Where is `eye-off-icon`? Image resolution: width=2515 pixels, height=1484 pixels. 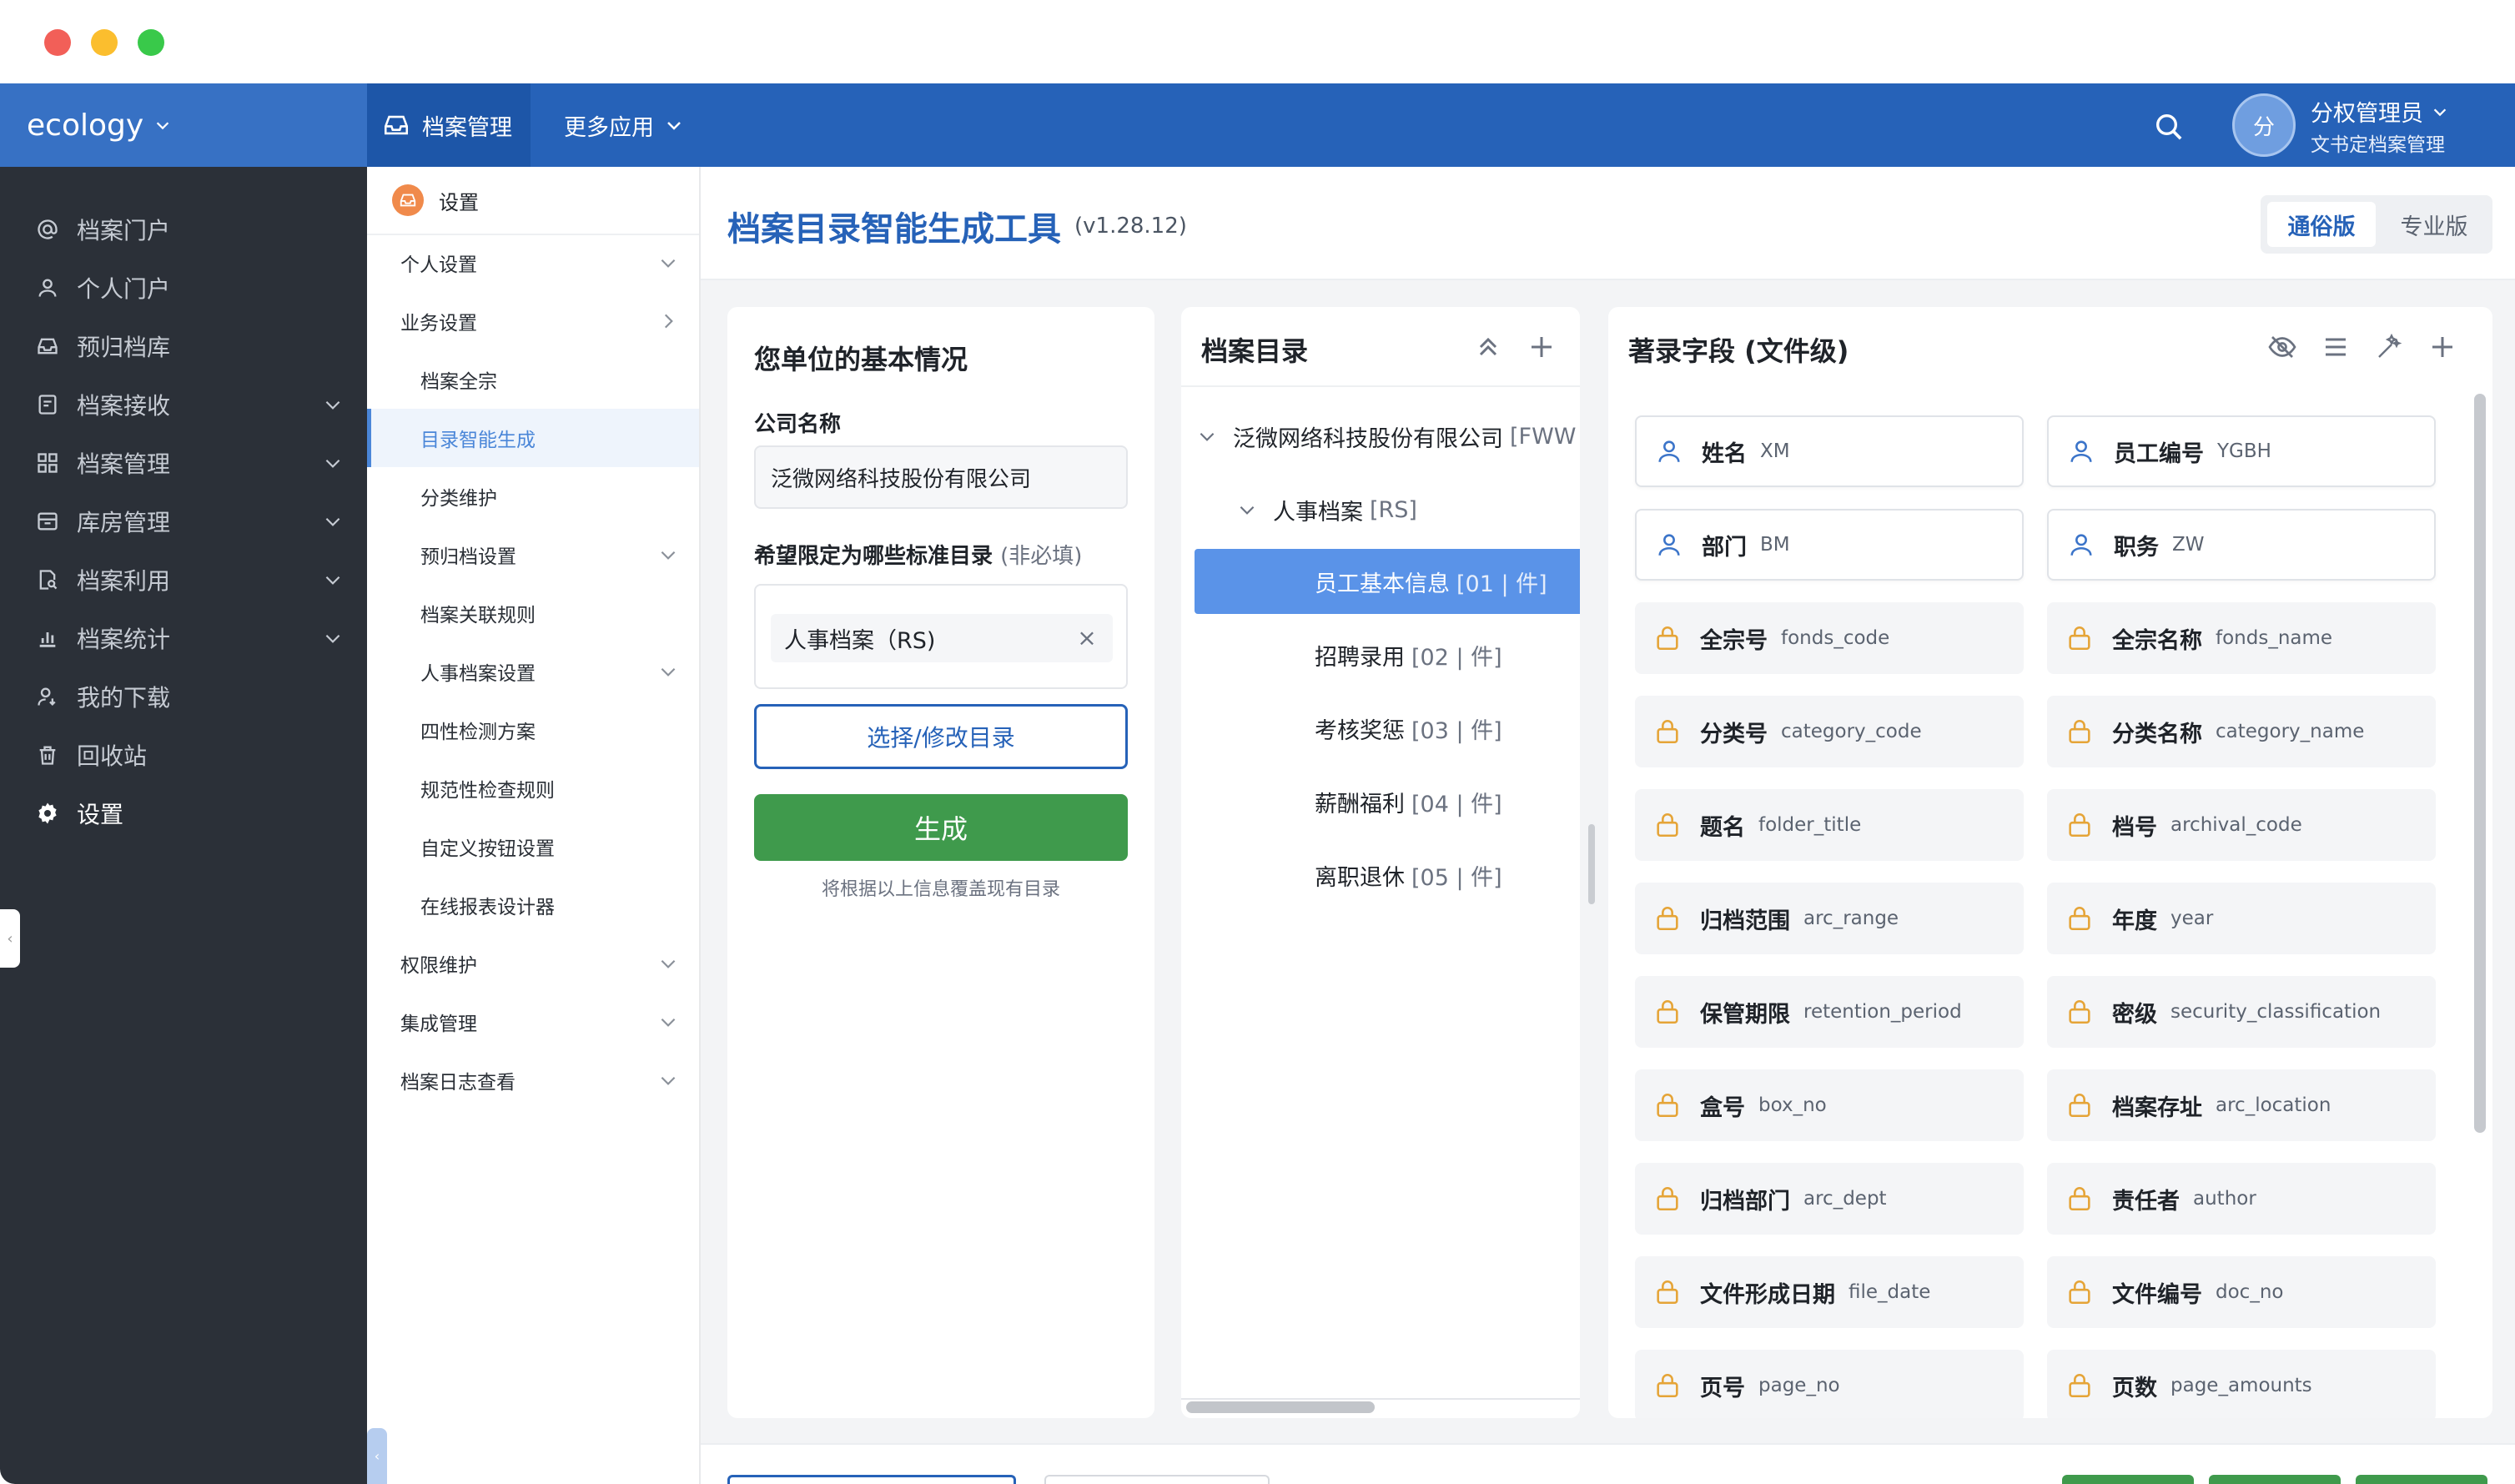
eye-off-icon is located at coordinates (2282, 347).